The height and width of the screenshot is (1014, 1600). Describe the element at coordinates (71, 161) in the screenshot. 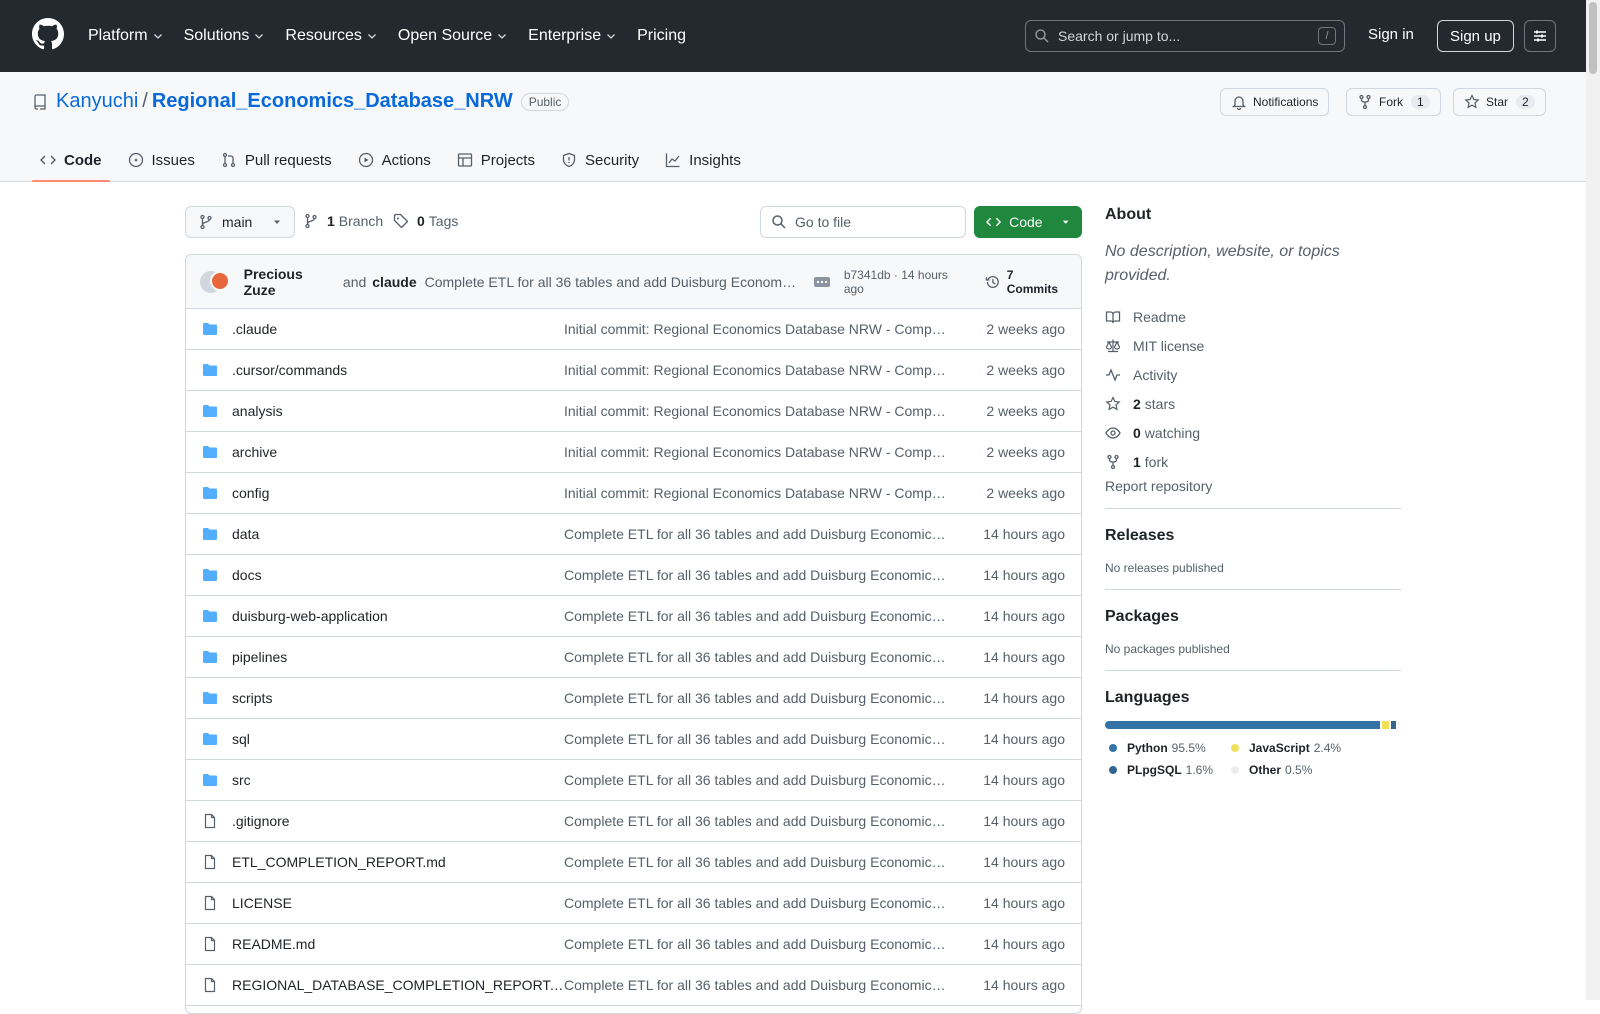

I see `tab-code: Code` at that location.